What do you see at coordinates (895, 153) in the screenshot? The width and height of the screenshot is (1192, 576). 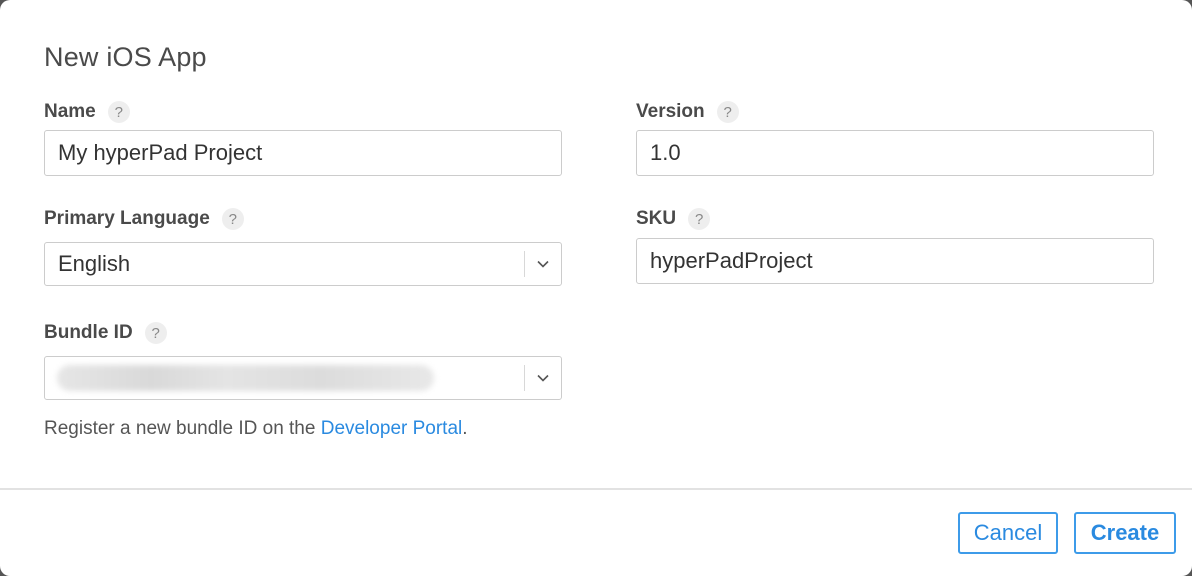 I see `version-input` at bounding box center [895, 153].